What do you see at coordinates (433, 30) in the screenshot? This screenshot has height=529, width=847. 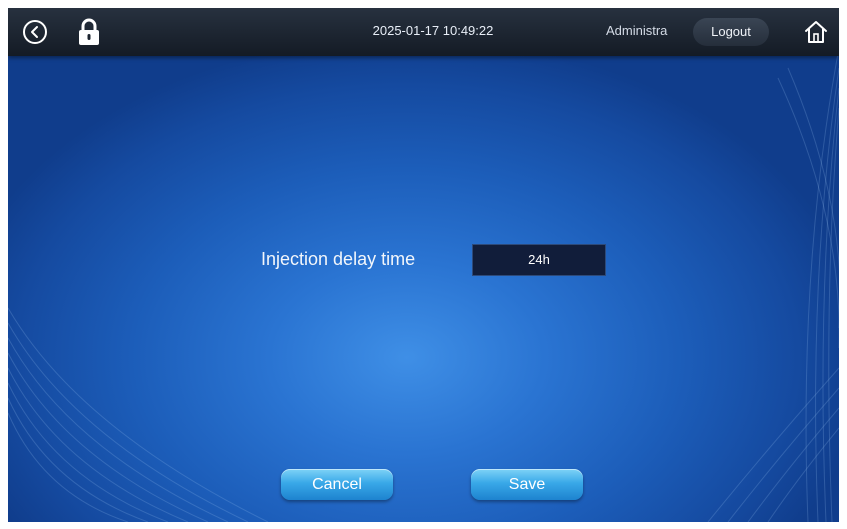 I see `datetime-display: 2025-01-17 10:49:22` at bounding box center [433, 30].